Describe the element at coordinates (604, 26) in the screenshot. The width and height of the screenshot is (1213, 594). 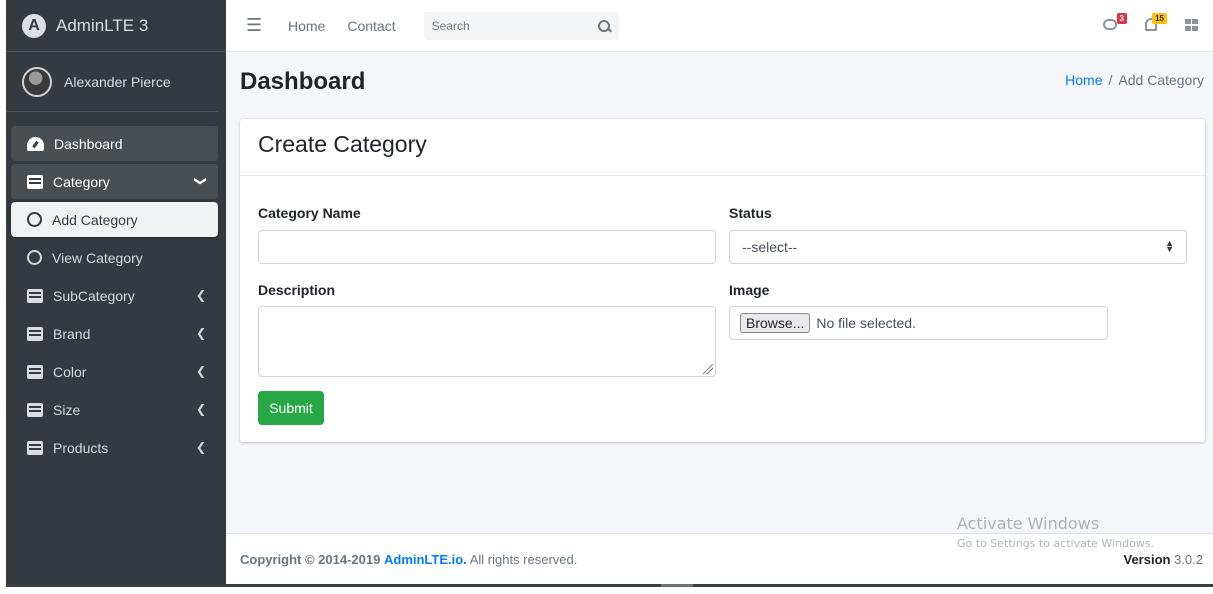
I see `search-icon` at that location.